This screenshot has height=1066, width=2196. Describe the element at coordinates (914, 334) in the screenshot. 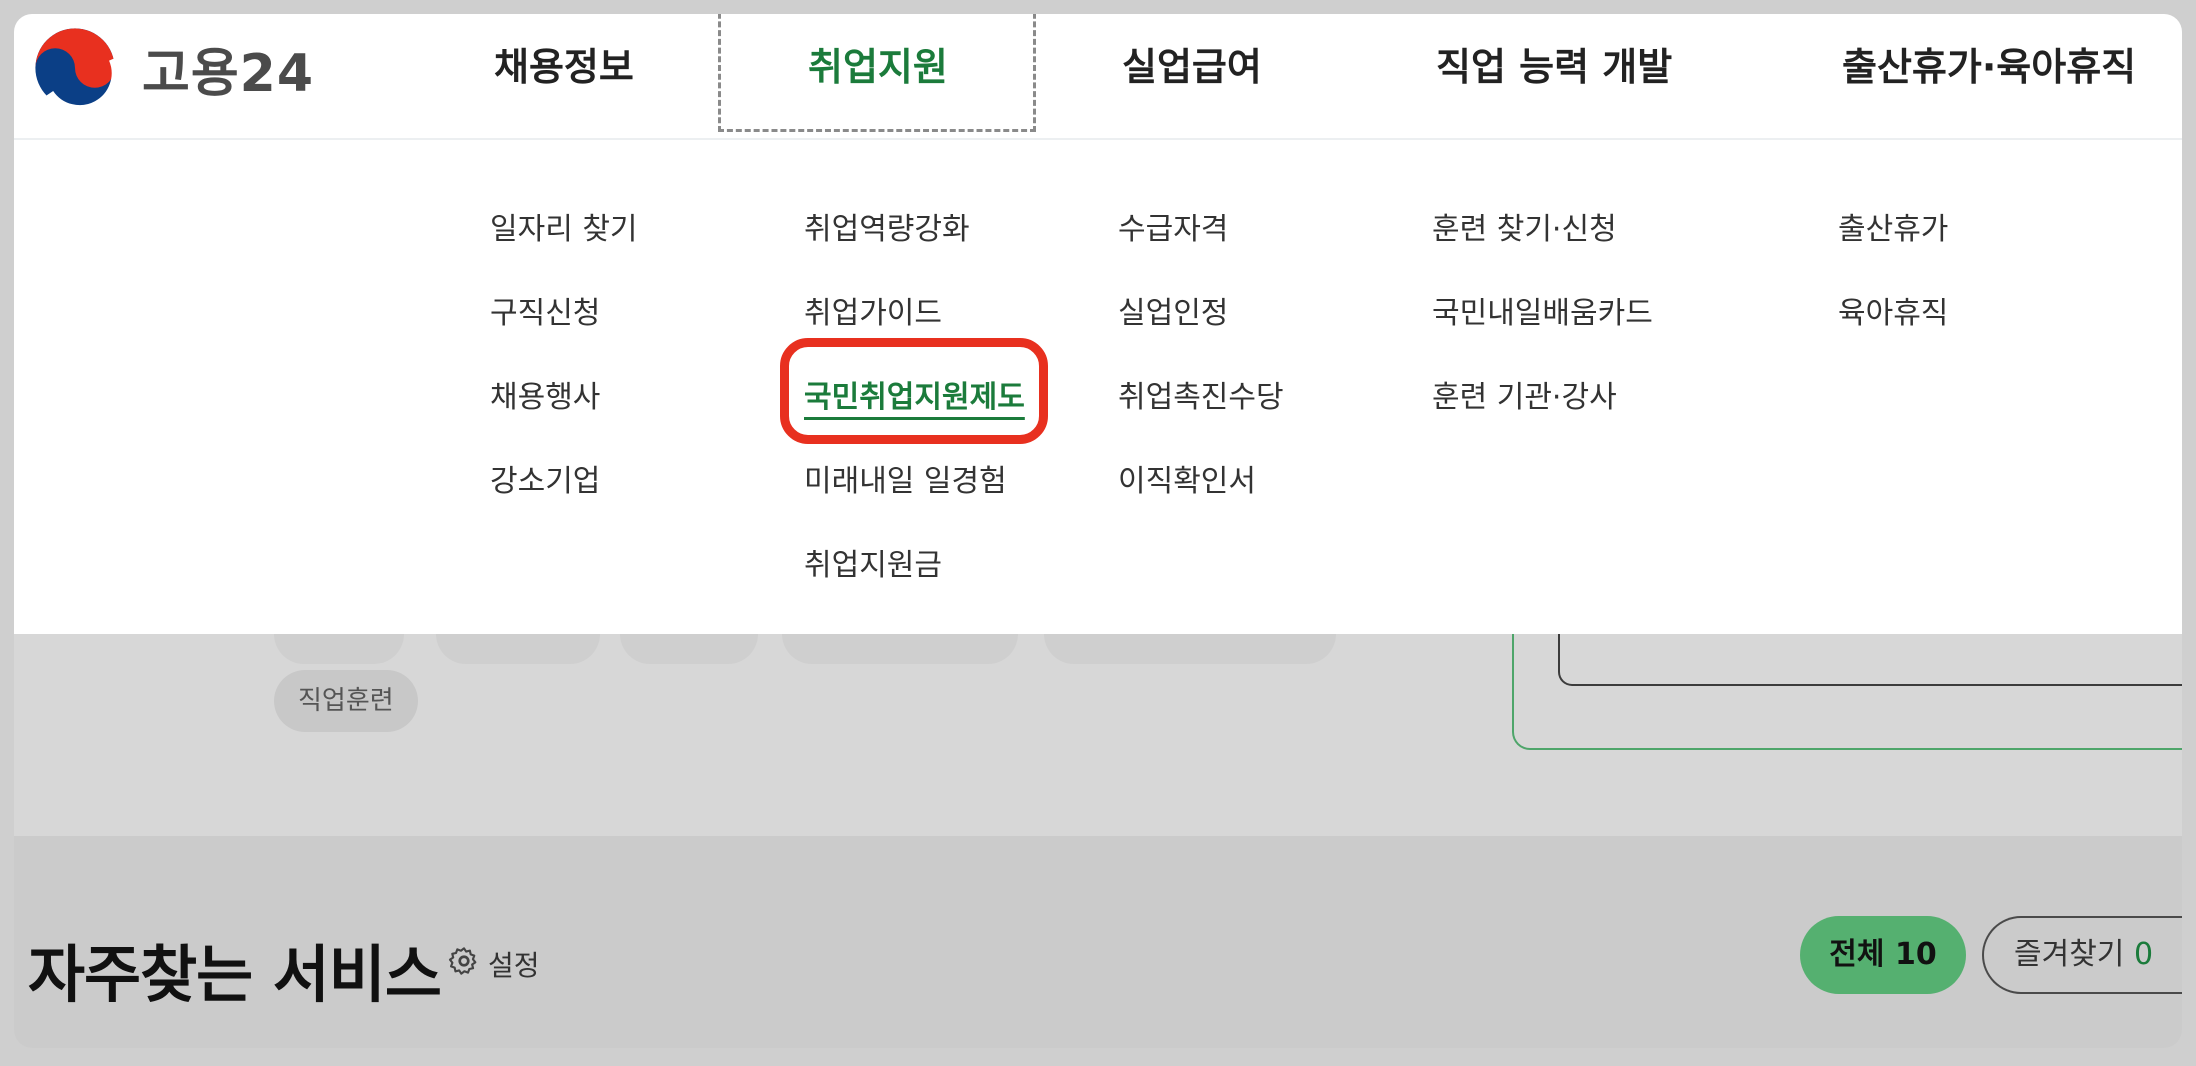

I see `menu-item: 취업가이드` at that location.